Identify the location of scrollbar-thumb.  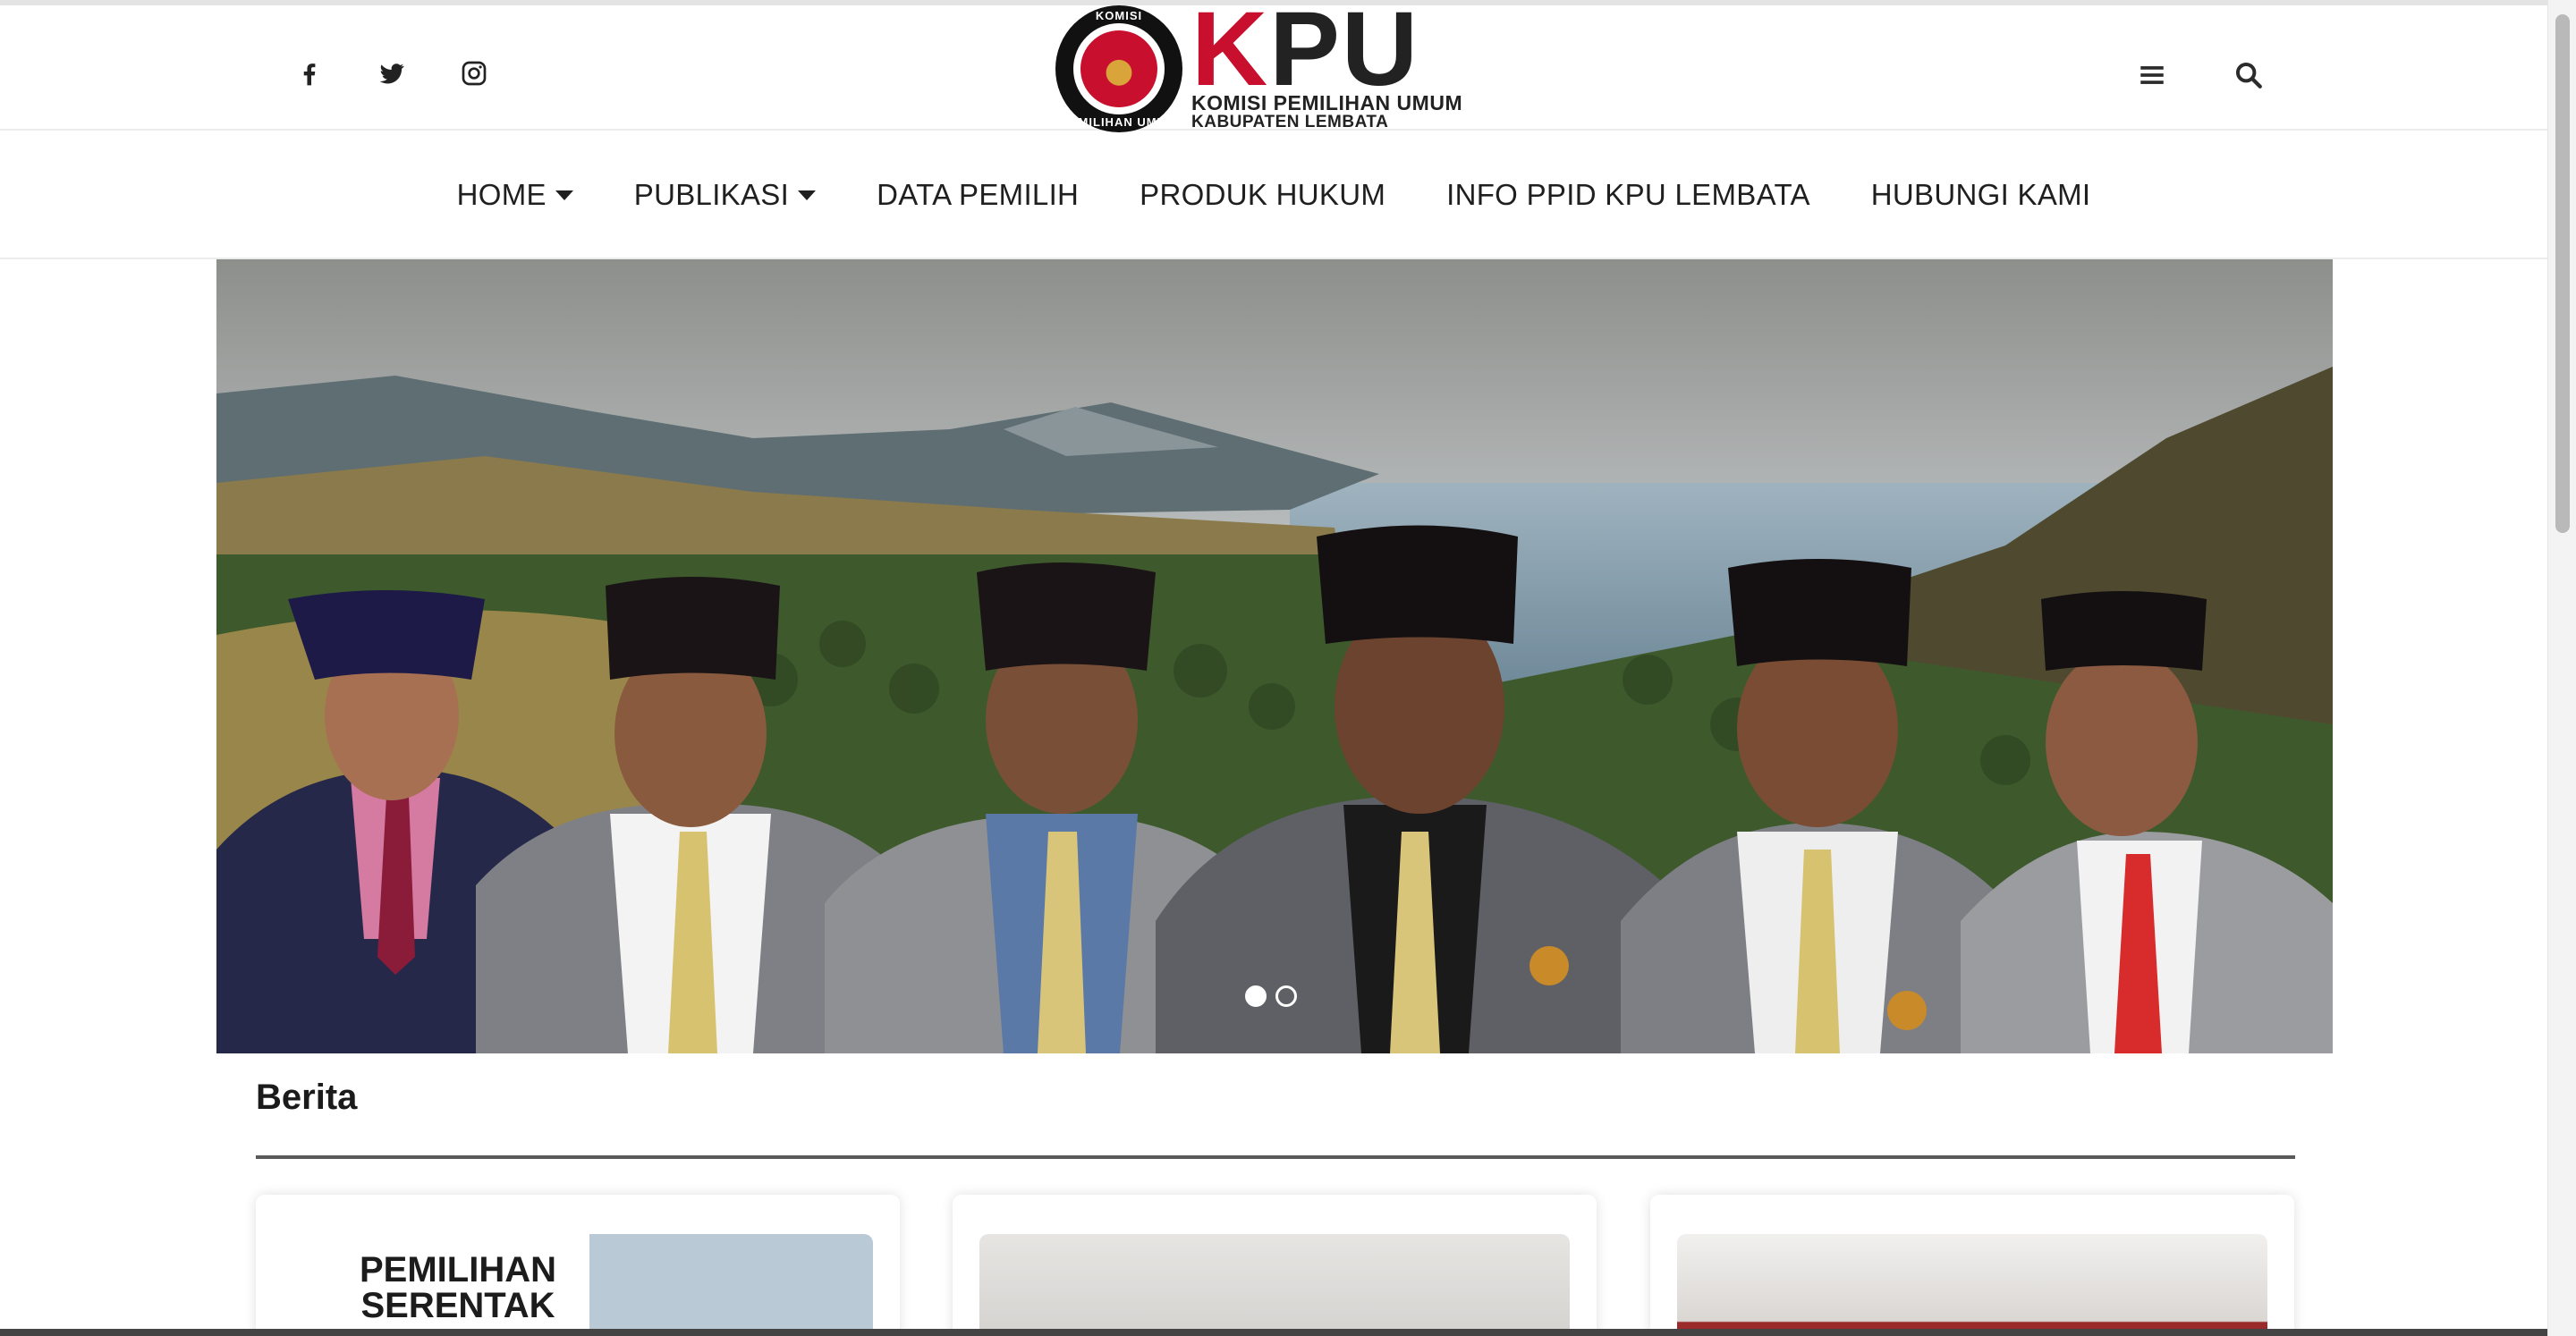
(2562, 273).